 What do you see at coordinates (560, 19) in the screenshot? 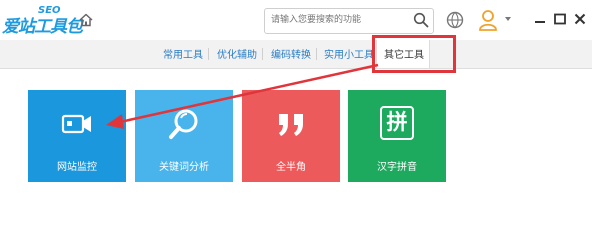
I see `maximize-icon` at bounding box center [560, 19].